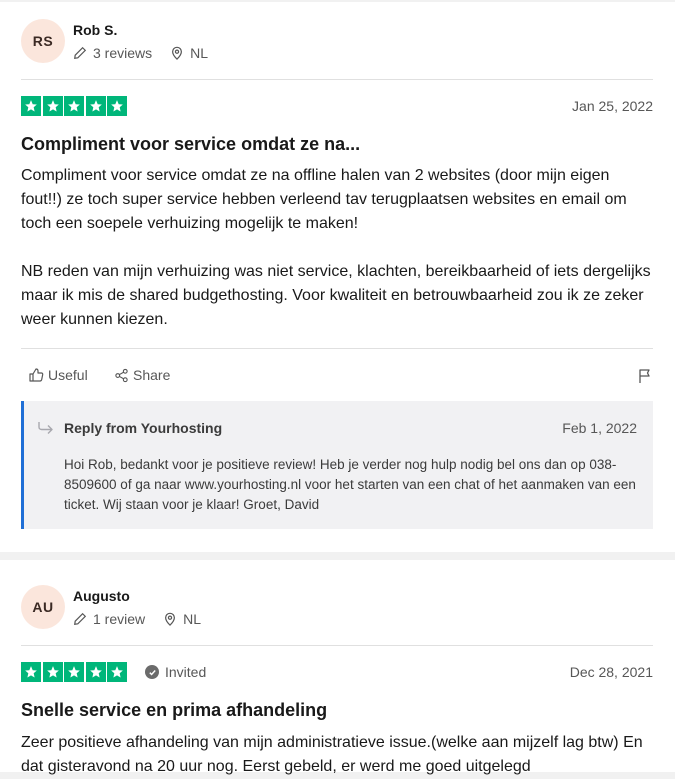 This screenshot has height=779, width=675. What do you see at coordinates (612, 106) in the screenshot?
I see `review-date: Jan 25, 2022` at bounding box center [612, 106].